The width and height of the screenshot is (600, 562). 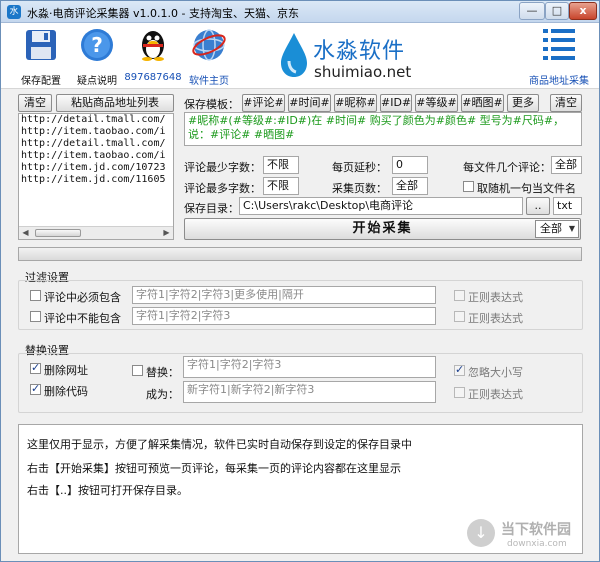 What do you see at coordinates (538, 206) in the screenshot?
I see `browse-dir-button: ..` at bounding box center [538, 206].